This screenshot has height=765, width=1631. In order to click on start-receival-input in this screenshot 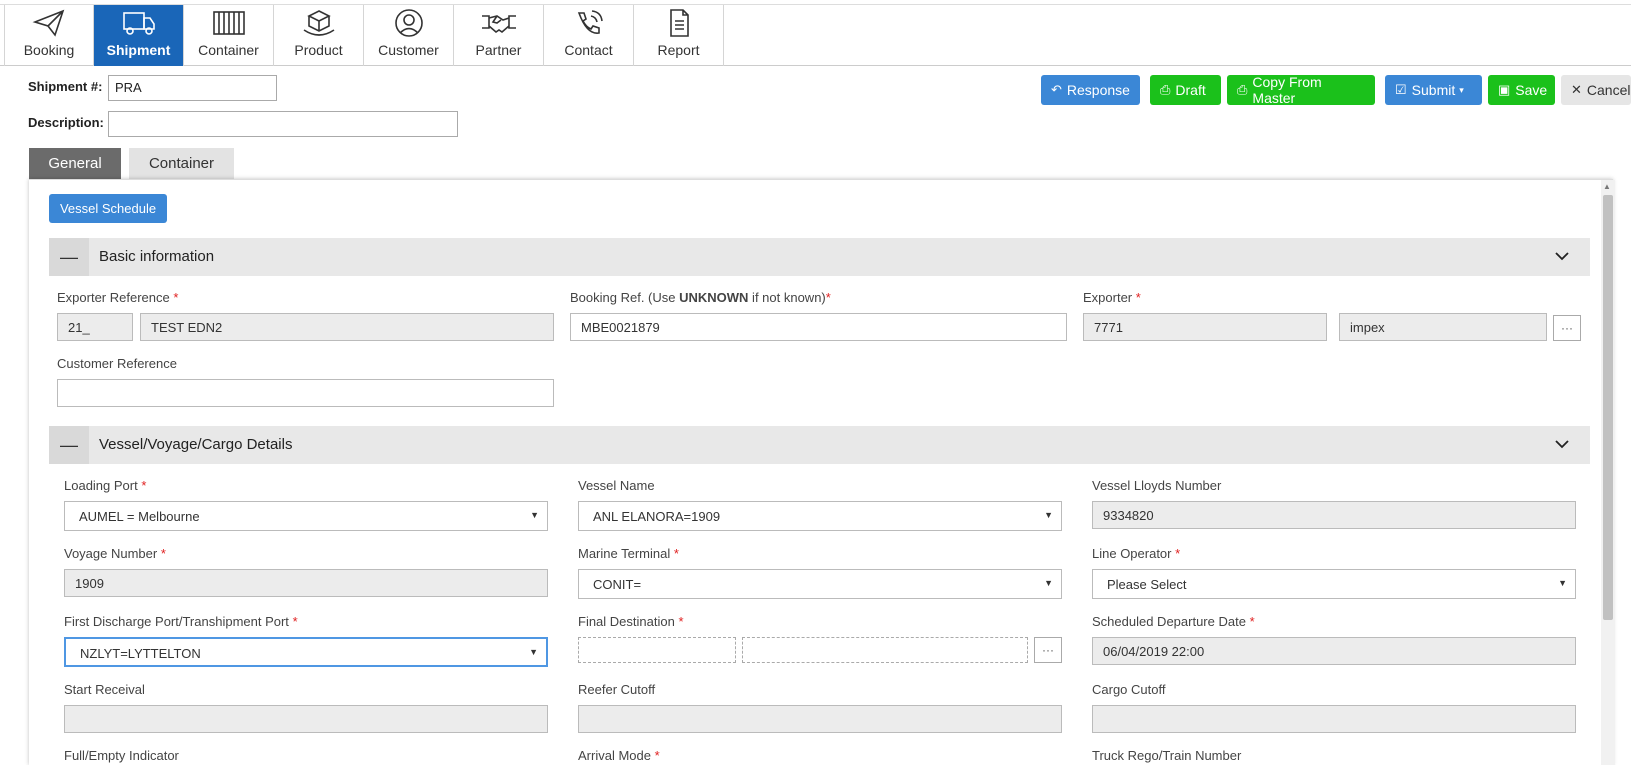, I will do `click(306, 719)`.